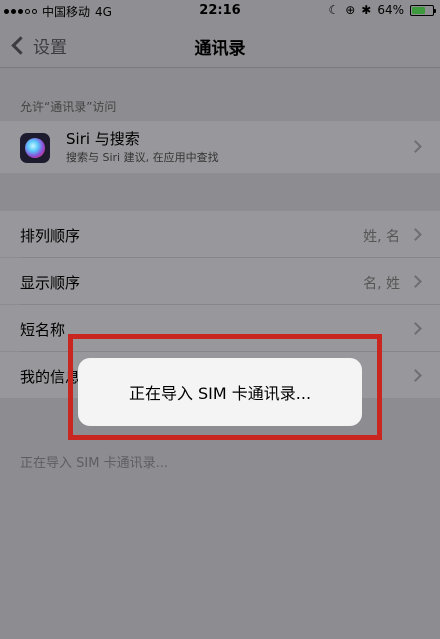 This screenshot has width=440, height=639. What do you see at coordinates (366, 10) in the screenshot?
I see `bluetooth-icon: ✱` at bounding box center [366, 10].